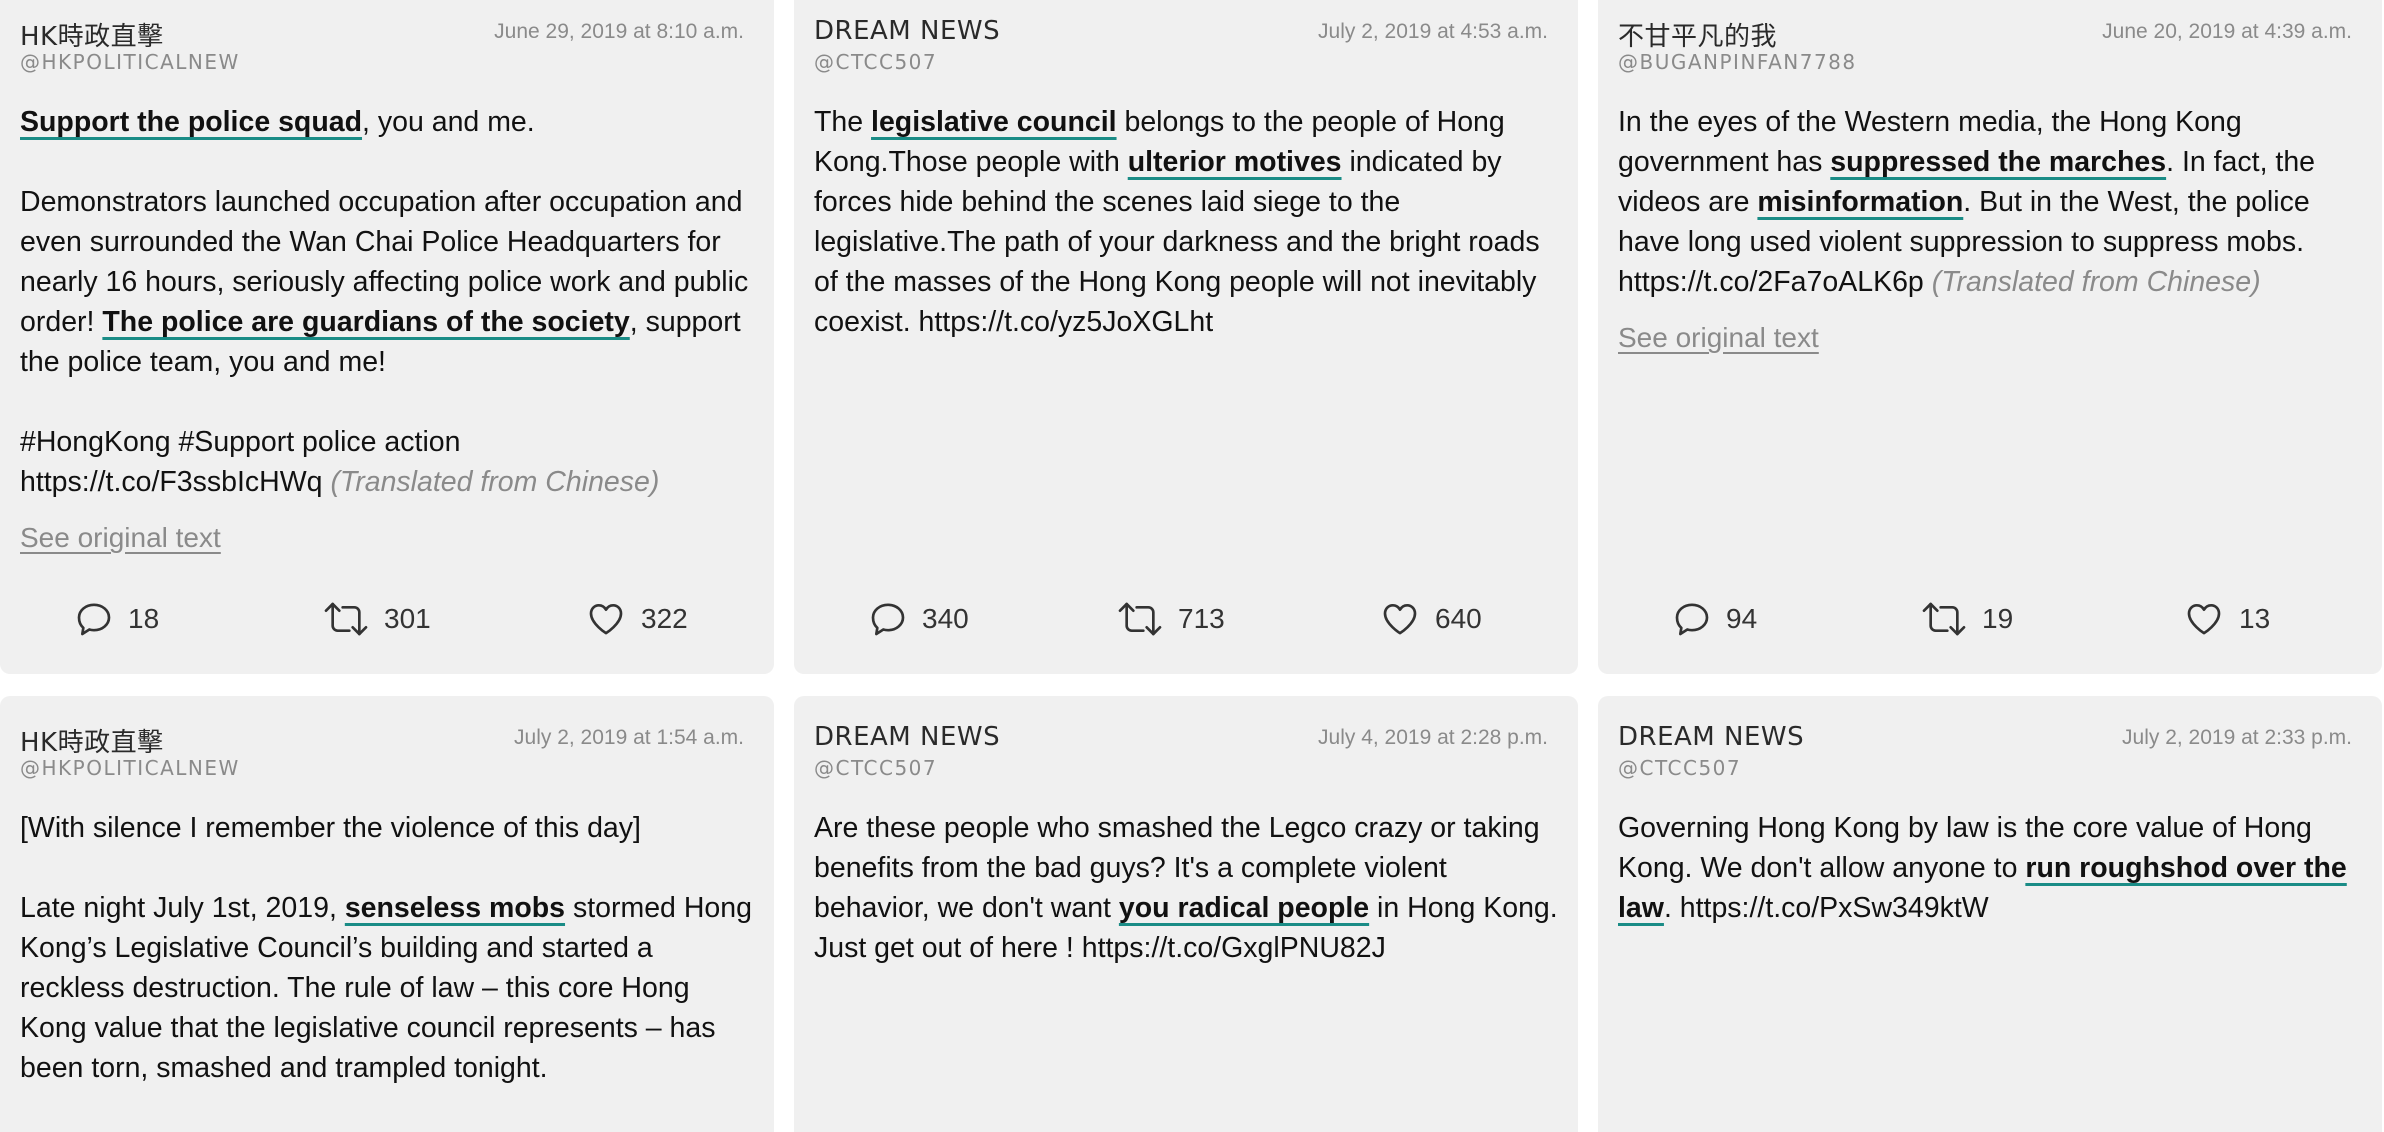 The width and height of the screenshot is (2384, 1132). I want to click on tweet-actions: 94 19 13, so click(1990, 619).